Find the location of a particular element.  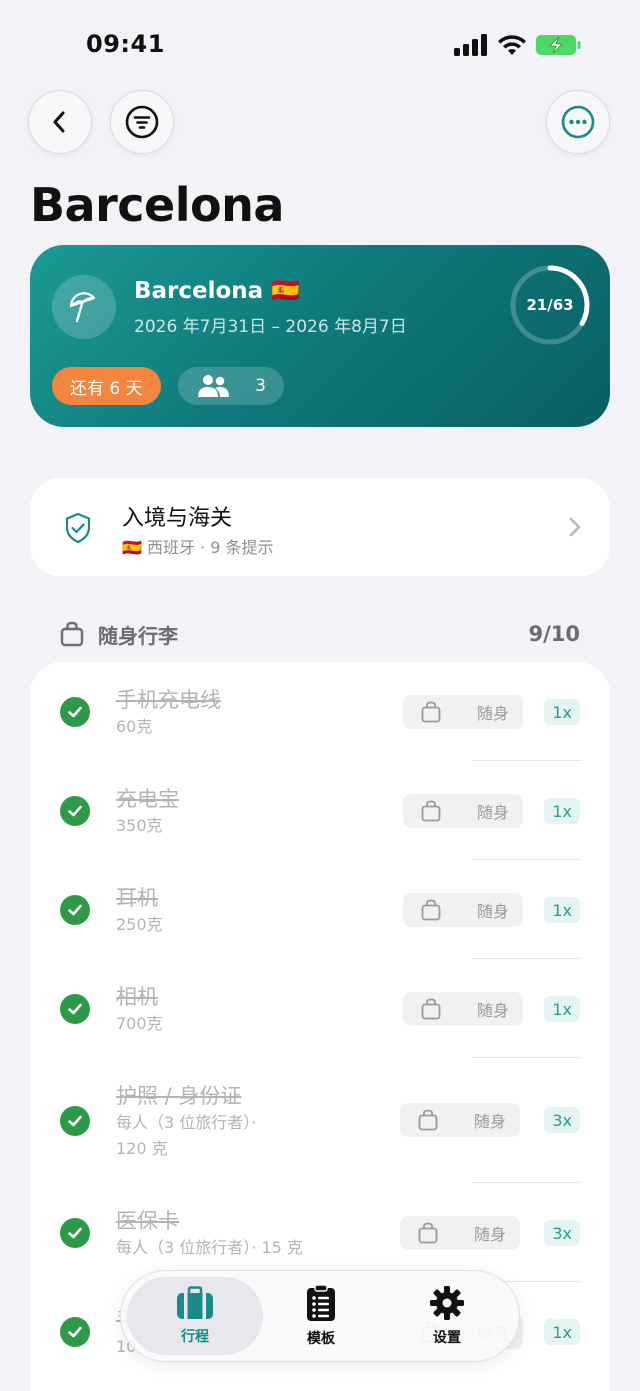

item-weight: 每人（3 位旅行者）· is located at coordinates (186, 1122).